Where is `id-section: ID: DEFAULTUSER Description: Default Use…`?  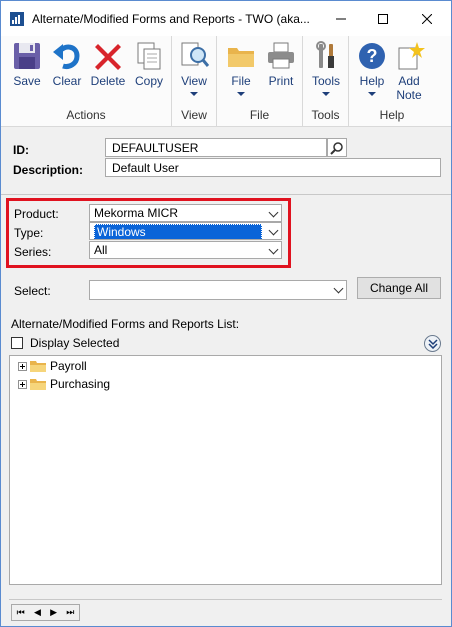 id-section: ID: DEFAULTUSER Description: Default Use… is located at coordinates (226, 161).